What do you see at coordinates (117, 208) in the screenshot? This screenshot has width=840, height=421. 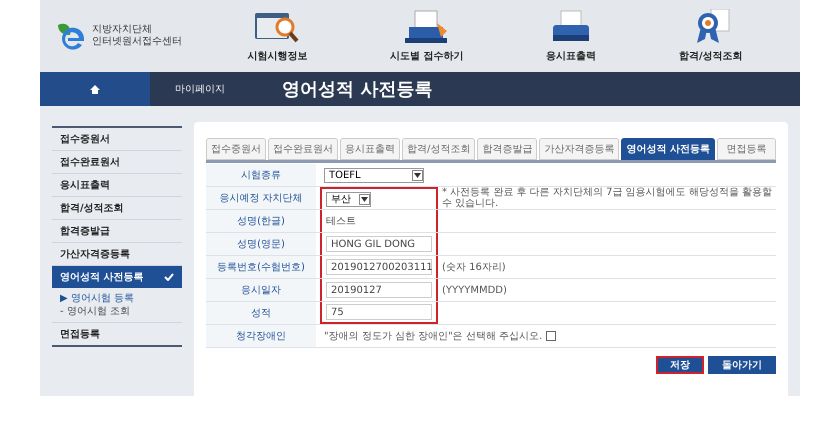 I see `sidebar-item: 합격/성적조회` at bounding box center [117, 208].